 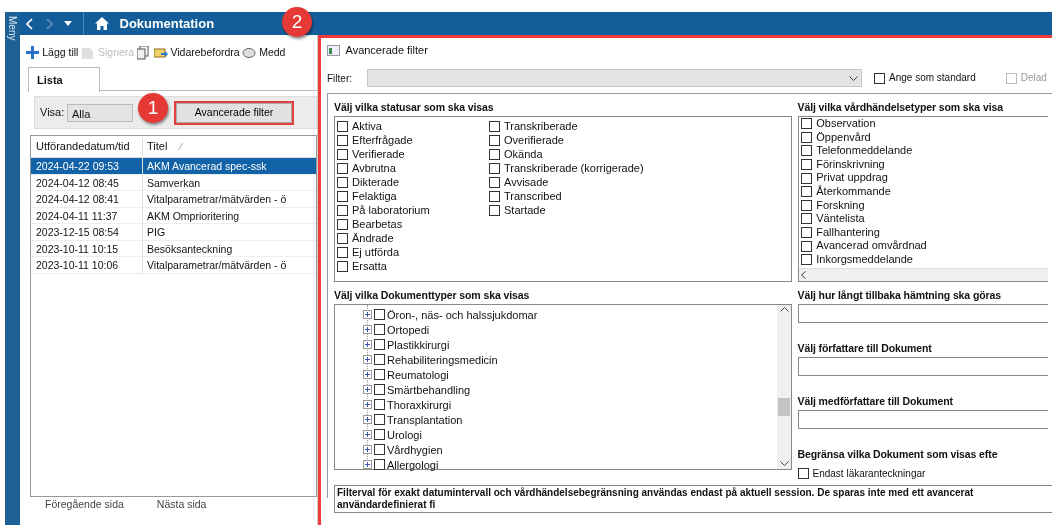 I want to click on table-row: 2024-04-11 11:37 AKM Omprioritering, so click(x=173, y=215).